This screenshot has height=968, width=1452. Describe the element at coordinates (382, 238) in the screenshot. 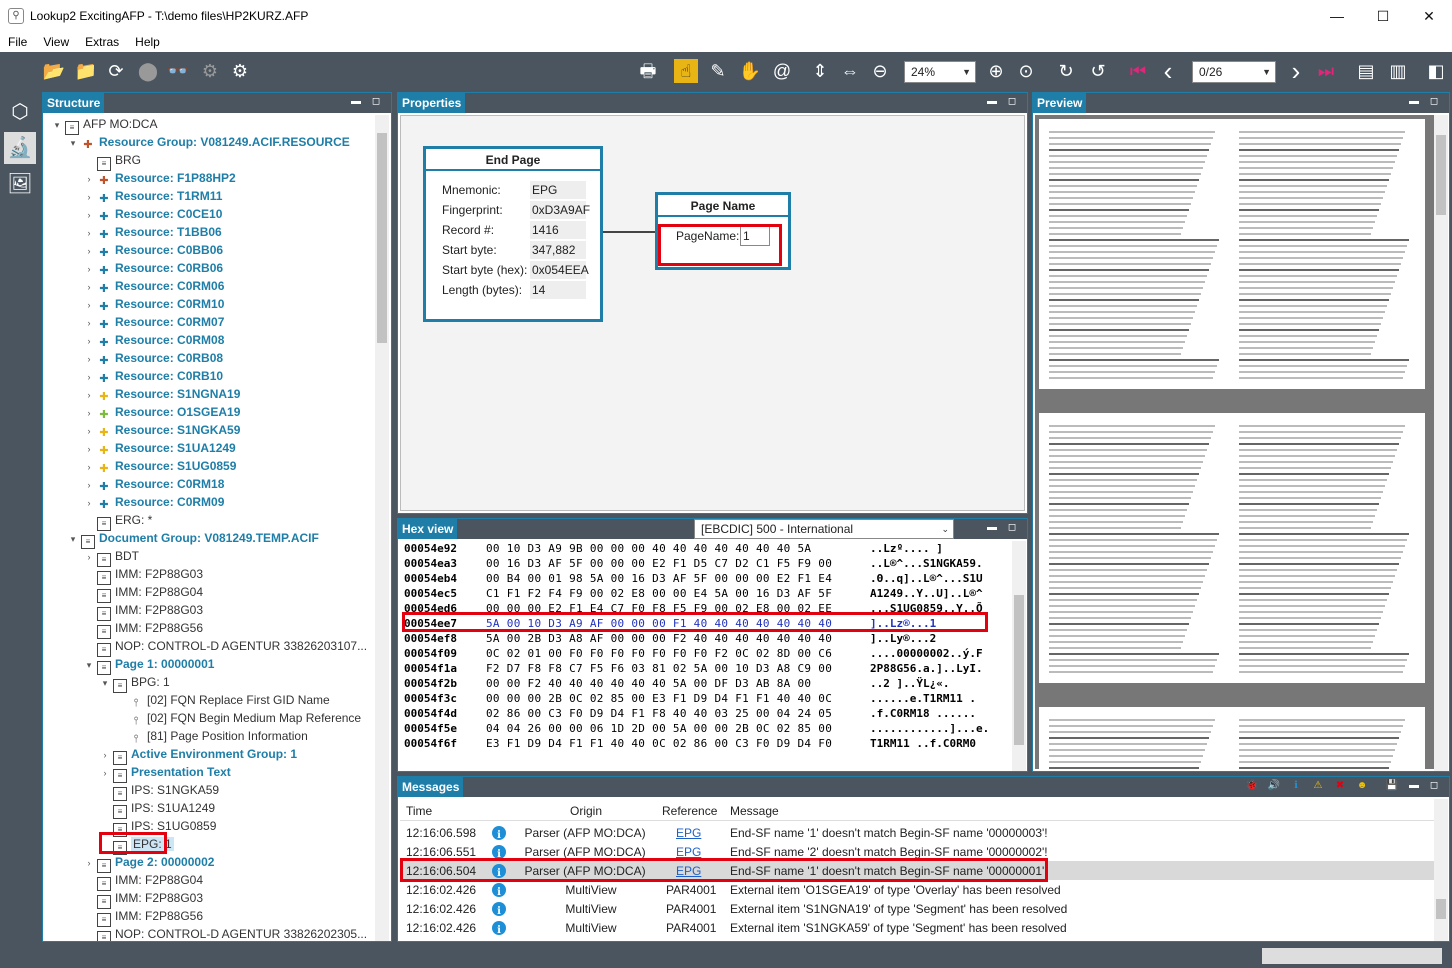

I see `tree-scrollbar-thumb` at that location.